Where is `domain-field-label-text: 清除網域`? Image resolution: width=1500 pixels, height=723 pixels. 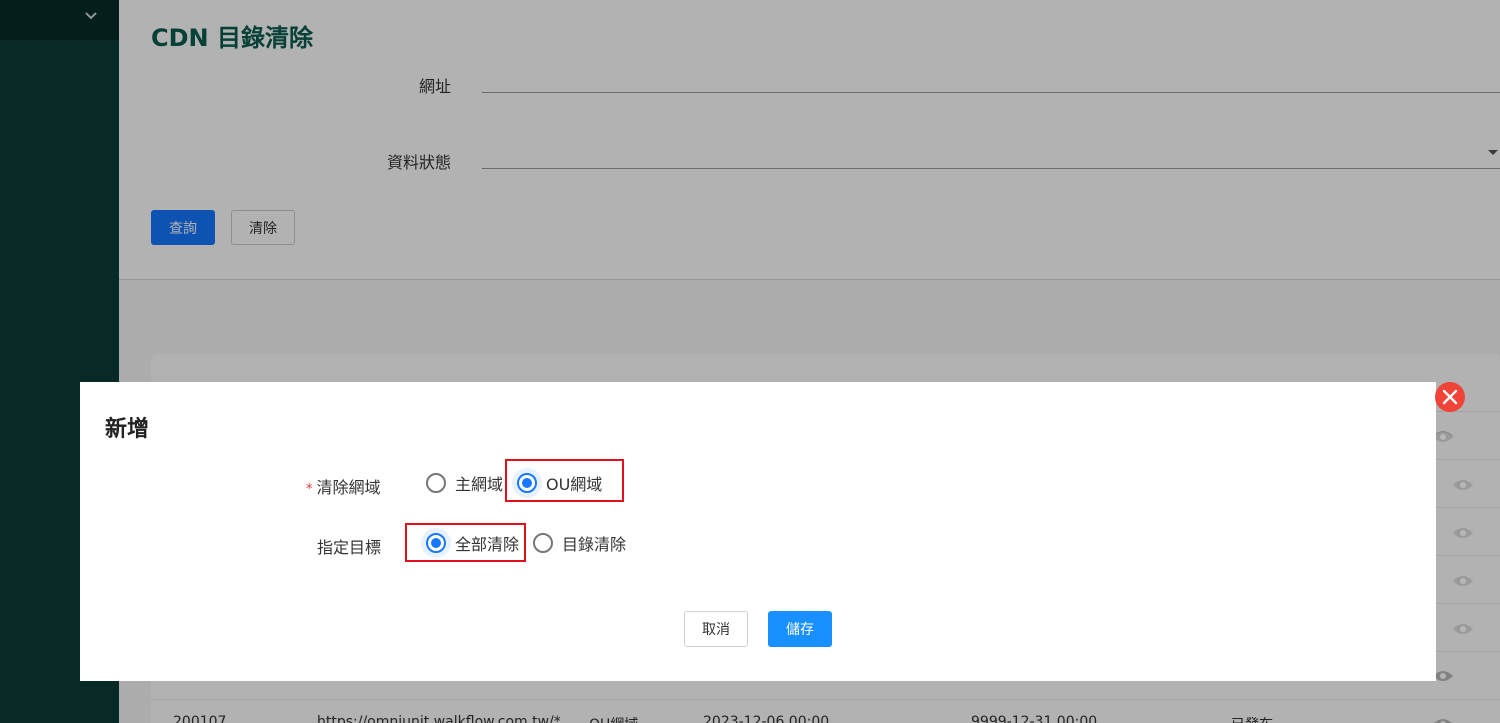
domain-field-label-text: 清除網域 is located at coordinates (348, 487).